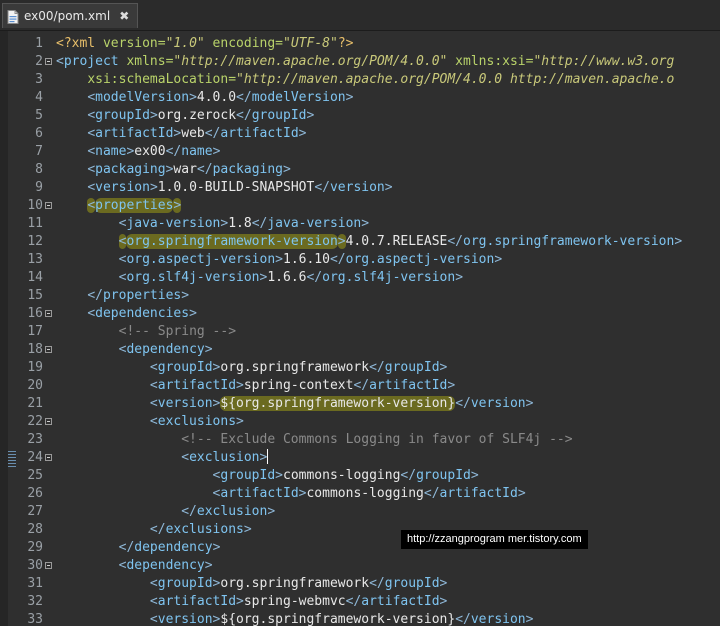  Describe the element at coordinates (122, 296) in the screenshot. I see `code-text: </properties>` at that location.